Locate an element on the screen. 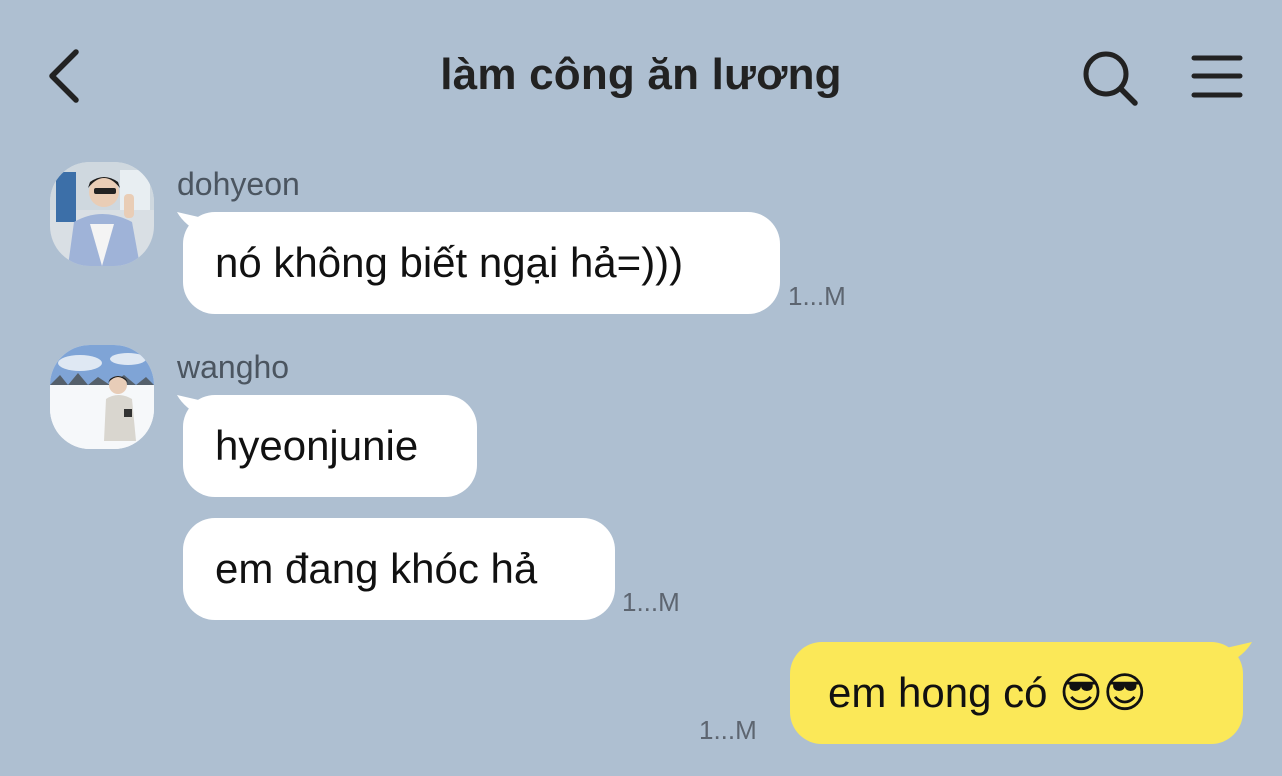 The height and width of the screenshot is (776, 1282). search-button is located at coordinates (1110, 78).